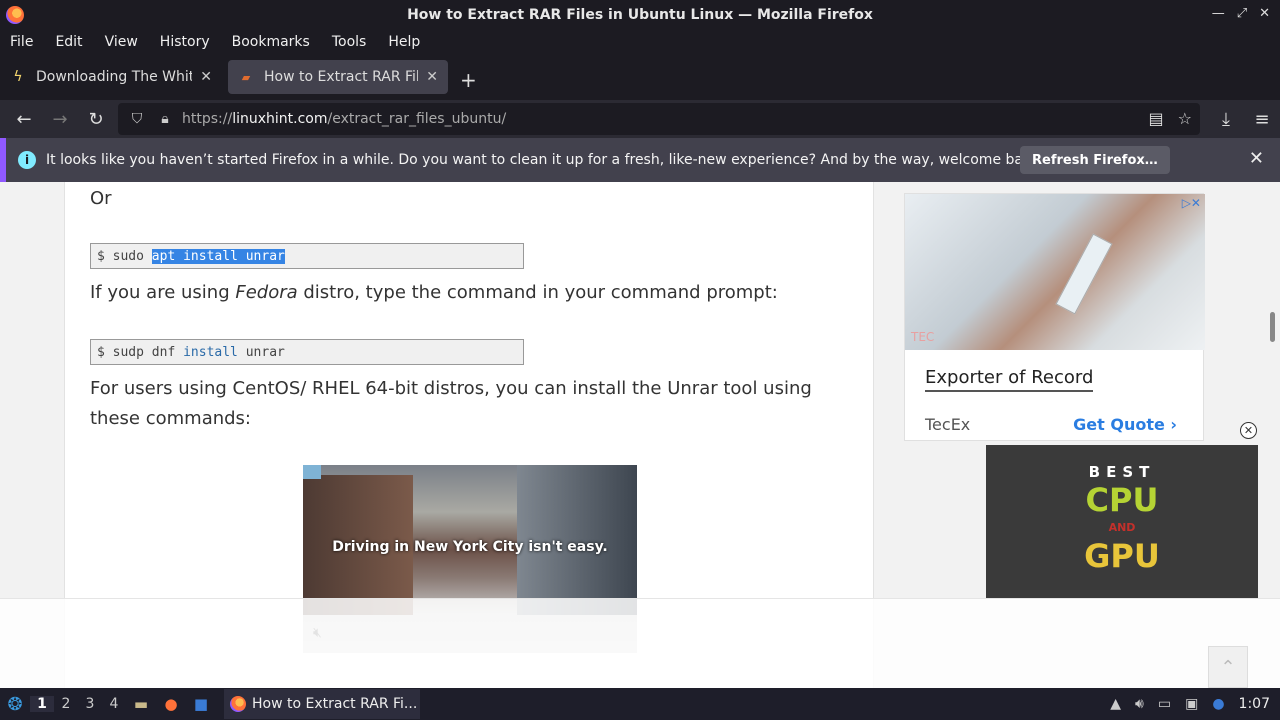 This screenshot has height=720, width=1280. I want to click on menu-help: Help, so click(404, 42).